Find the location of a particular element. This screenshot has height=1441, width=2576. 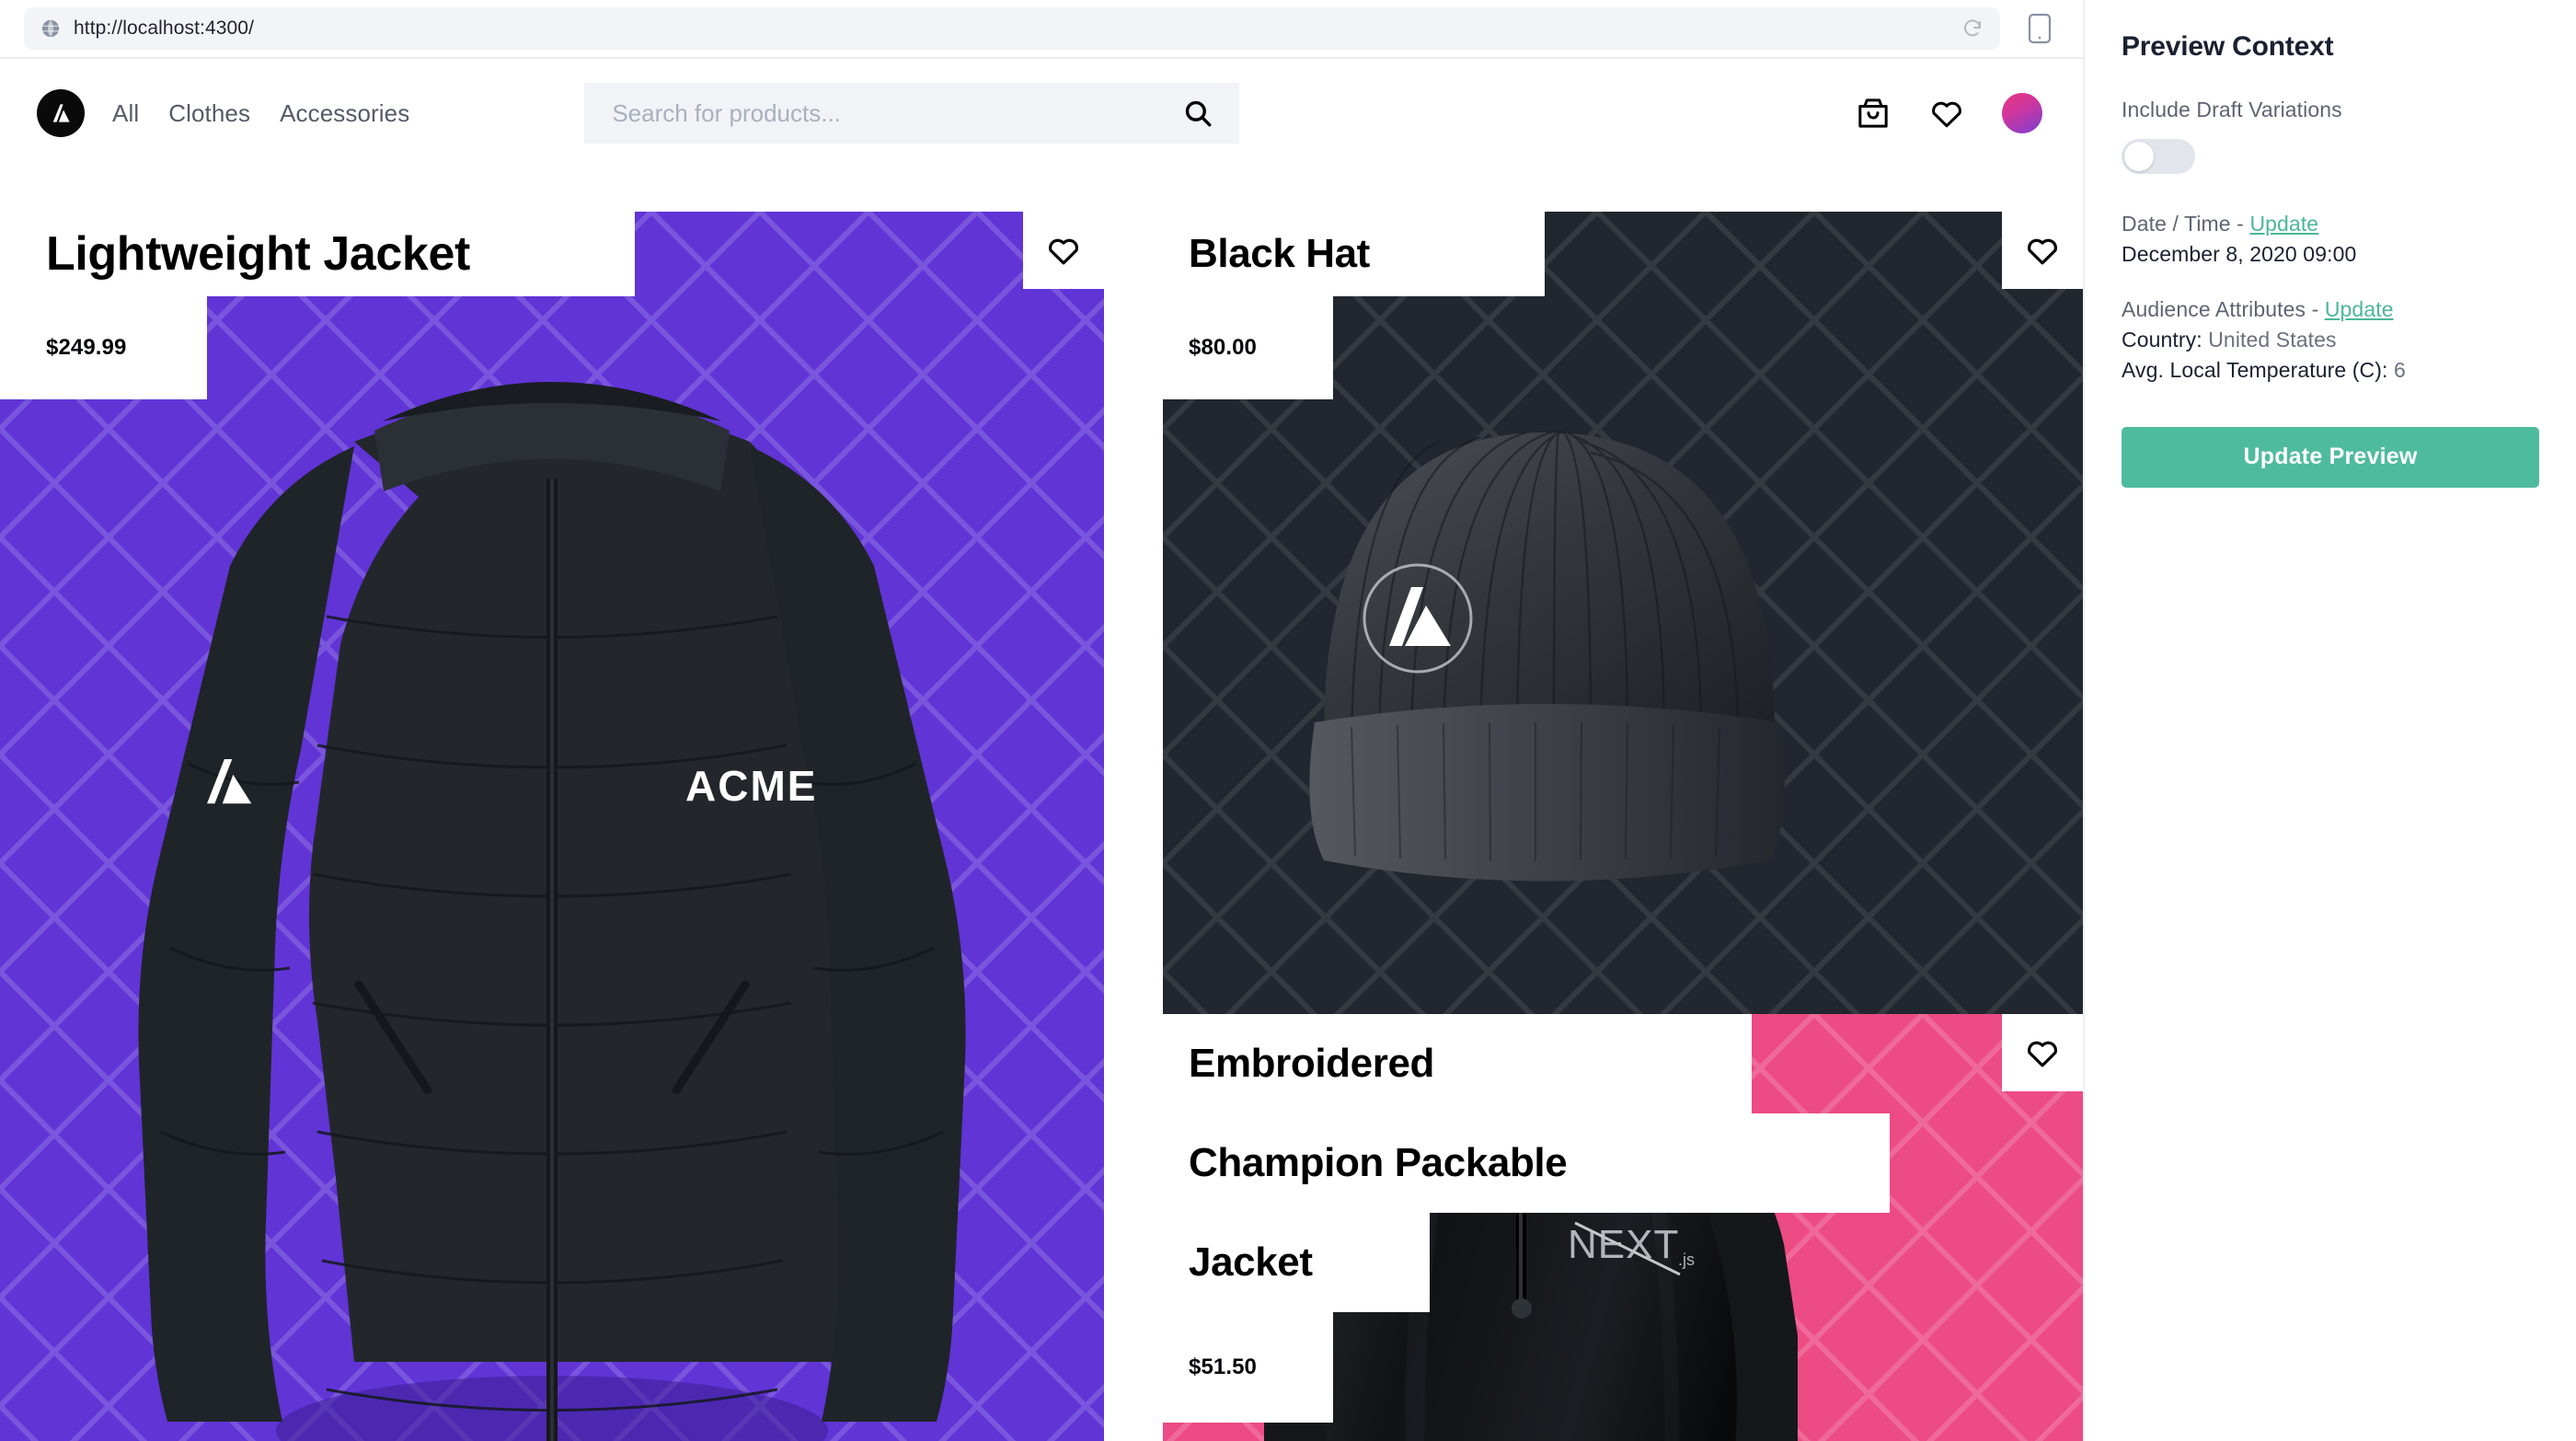

user-avatar is located at coordinates (2022, 113).